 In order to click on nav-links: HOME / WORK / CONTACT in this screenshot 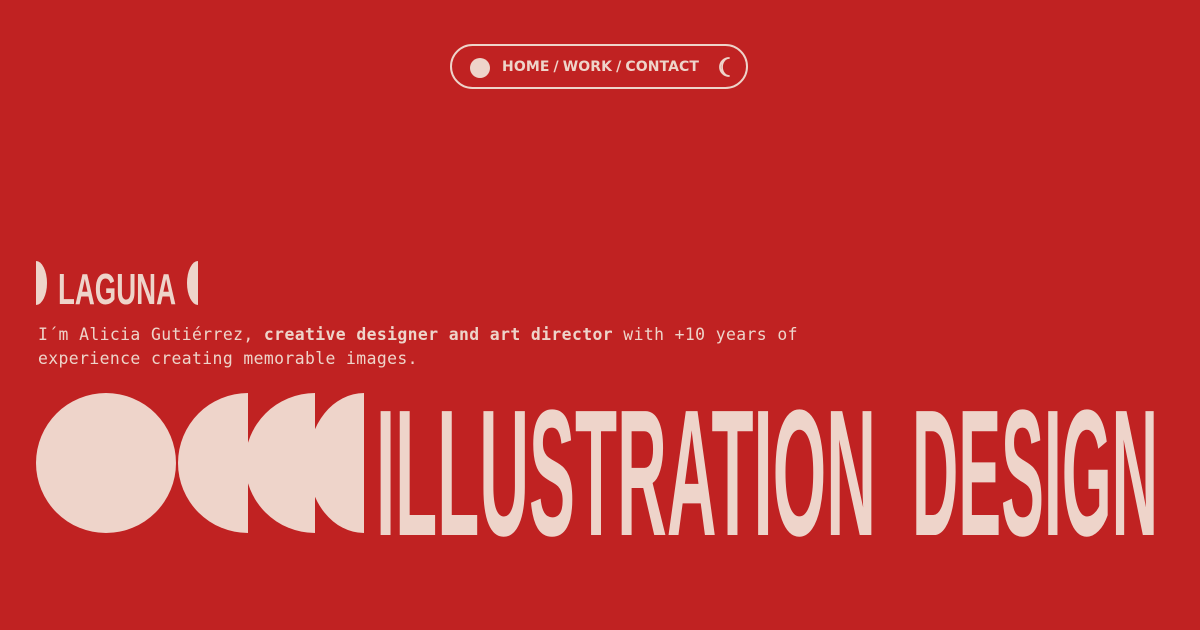, I will do `click(600, 66)`.